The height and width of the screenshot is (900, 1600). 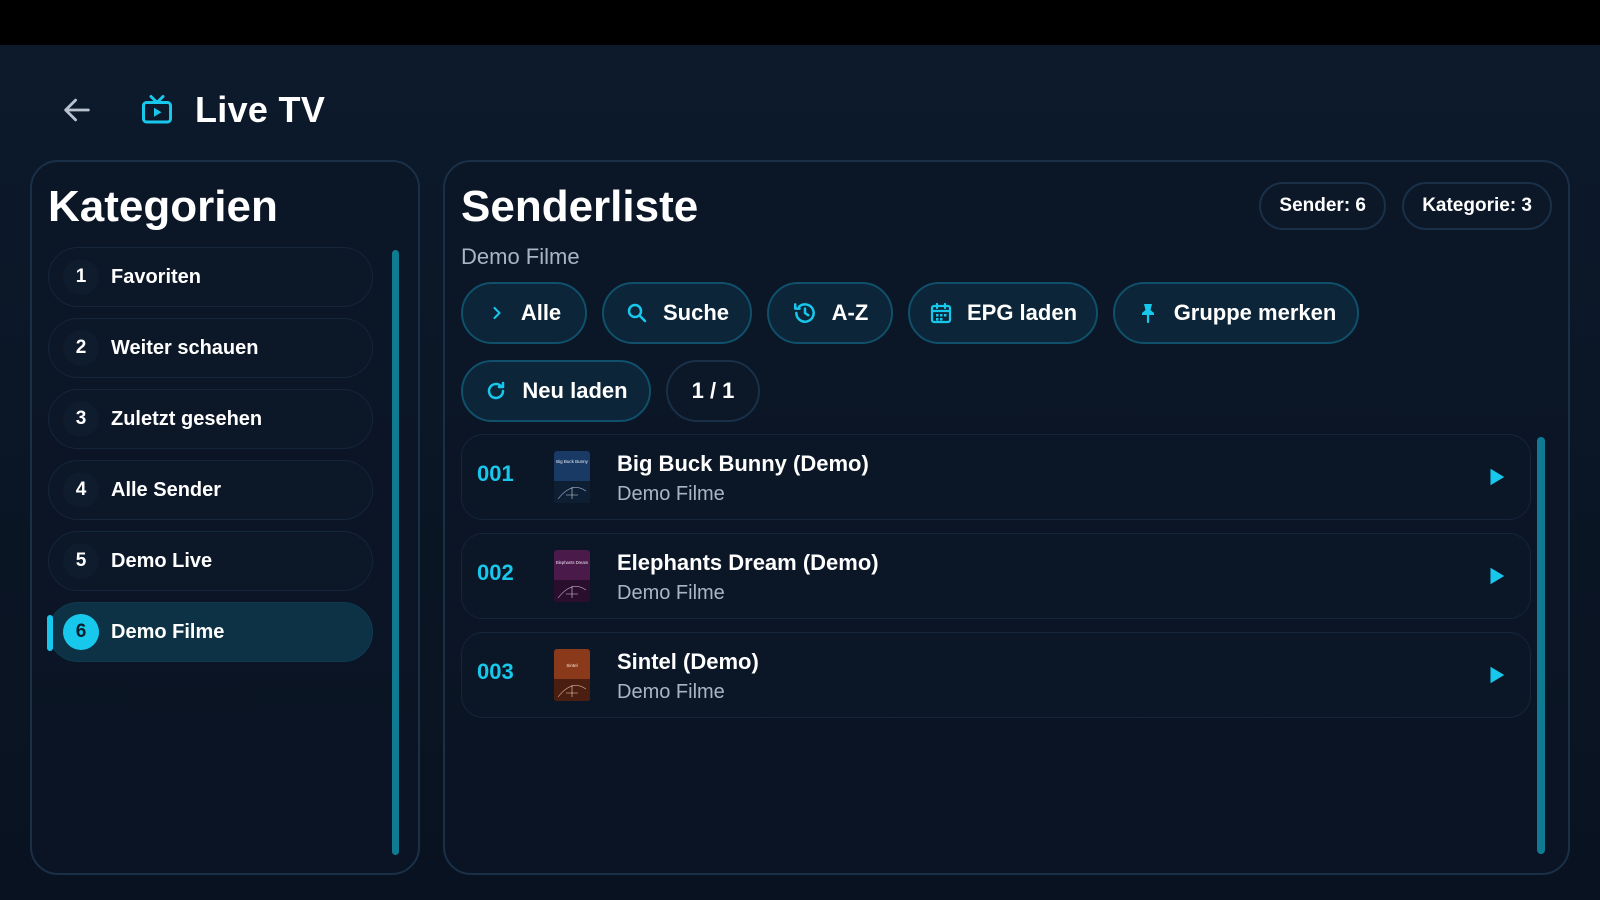 I want to click on sender-count-badge: Sender: 6, so click(x=1322, y=206).